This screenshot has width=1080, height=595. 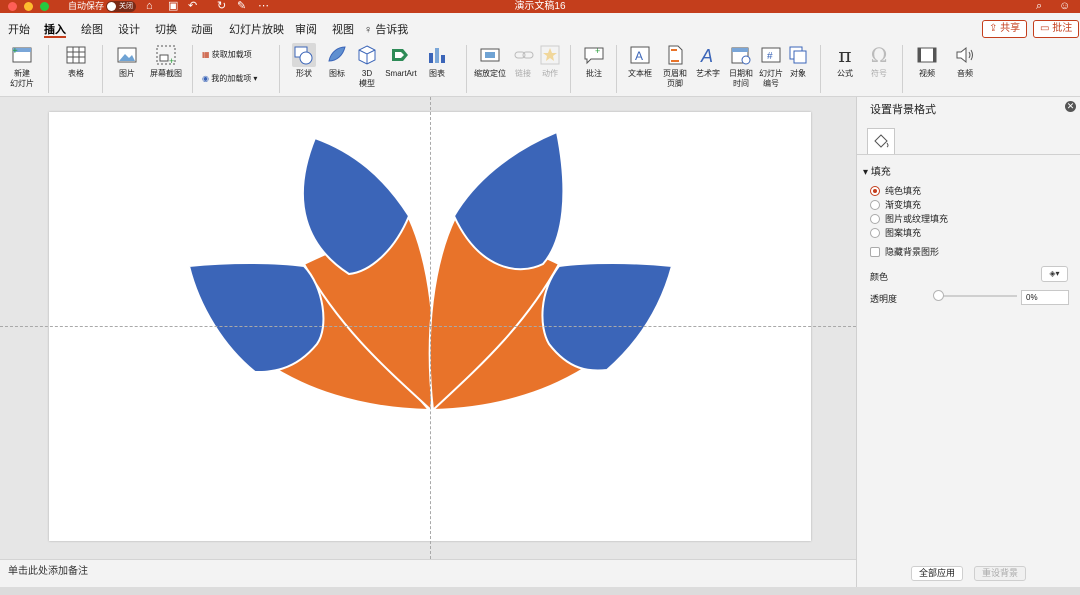 I want to click on transparency-label: 透明度, so click(x=884, y=299).